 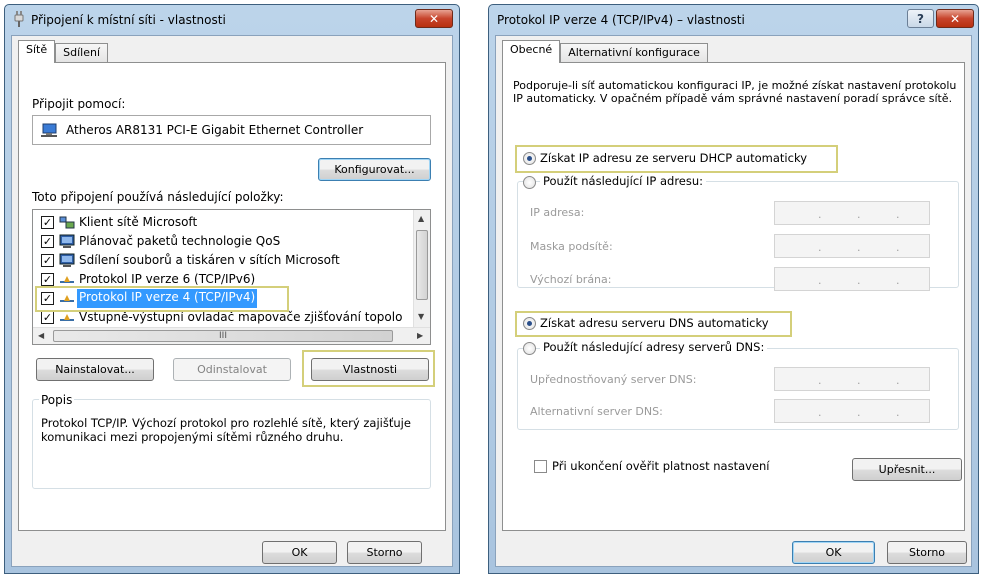 What do you see at coordinates (623, 181) in the screenshot?
I see `ip-manual-label: Použít následující IP adresu:` at bounding box center [623, 181].